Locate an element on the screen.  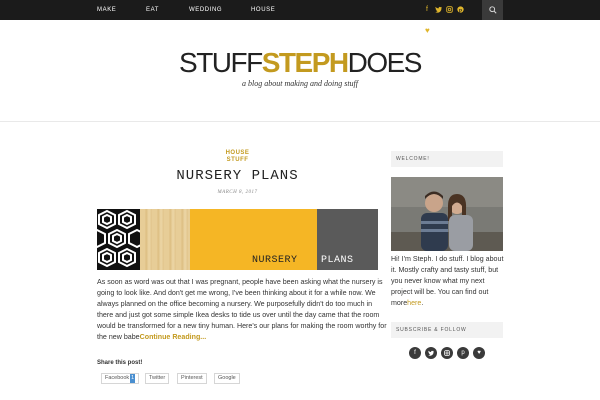
category-link-stuff: STUFF is located at coordinates (237, 160).